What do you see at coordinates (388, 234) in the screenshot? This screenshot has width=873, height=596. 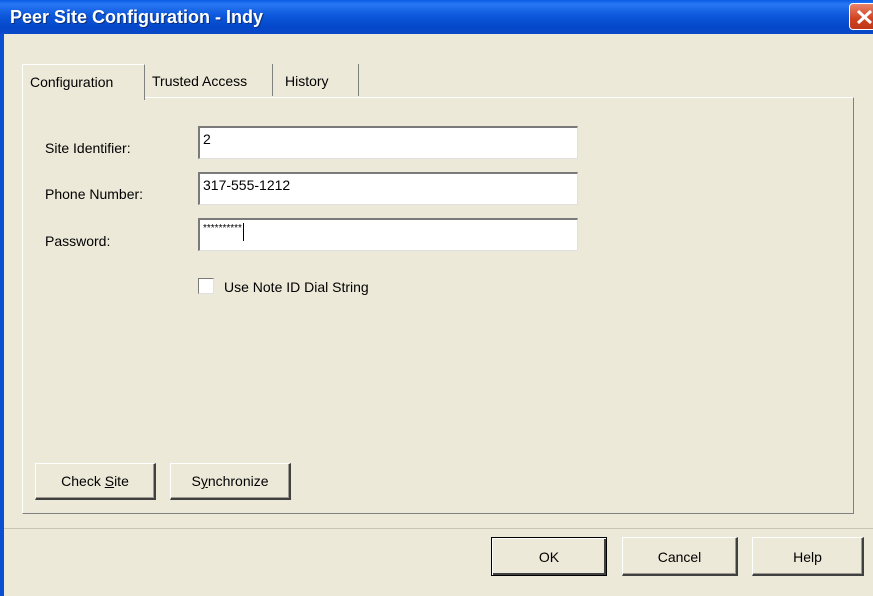 I see `password-field: **********` at bounding box center [388, 234].